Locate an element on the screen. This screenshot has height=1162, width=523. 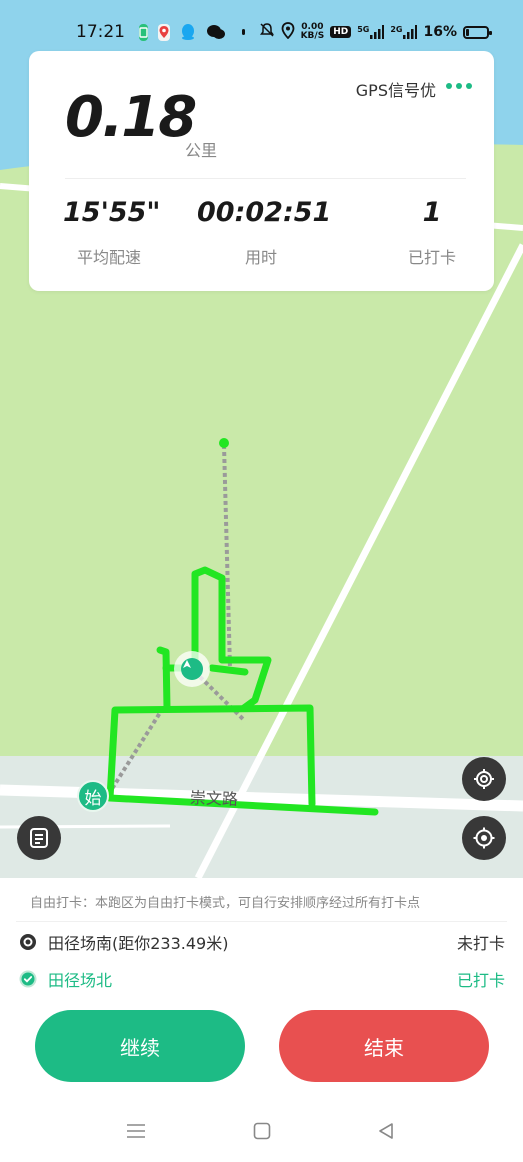
back-icon is located at coordinates (386, 1131).